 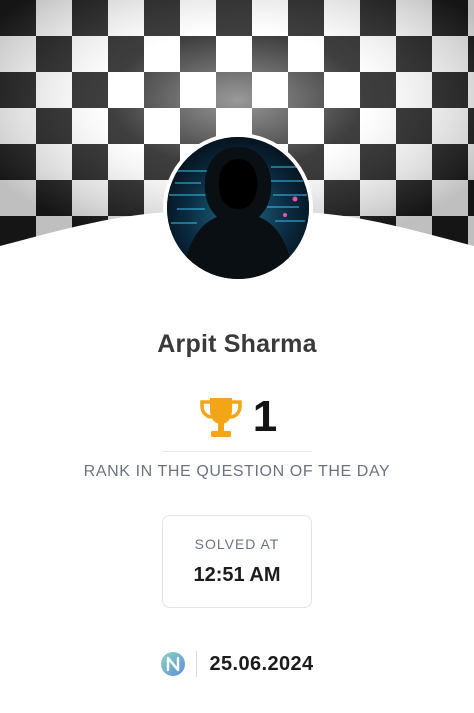 I want to click on avatar, so click(x=238, y=208).